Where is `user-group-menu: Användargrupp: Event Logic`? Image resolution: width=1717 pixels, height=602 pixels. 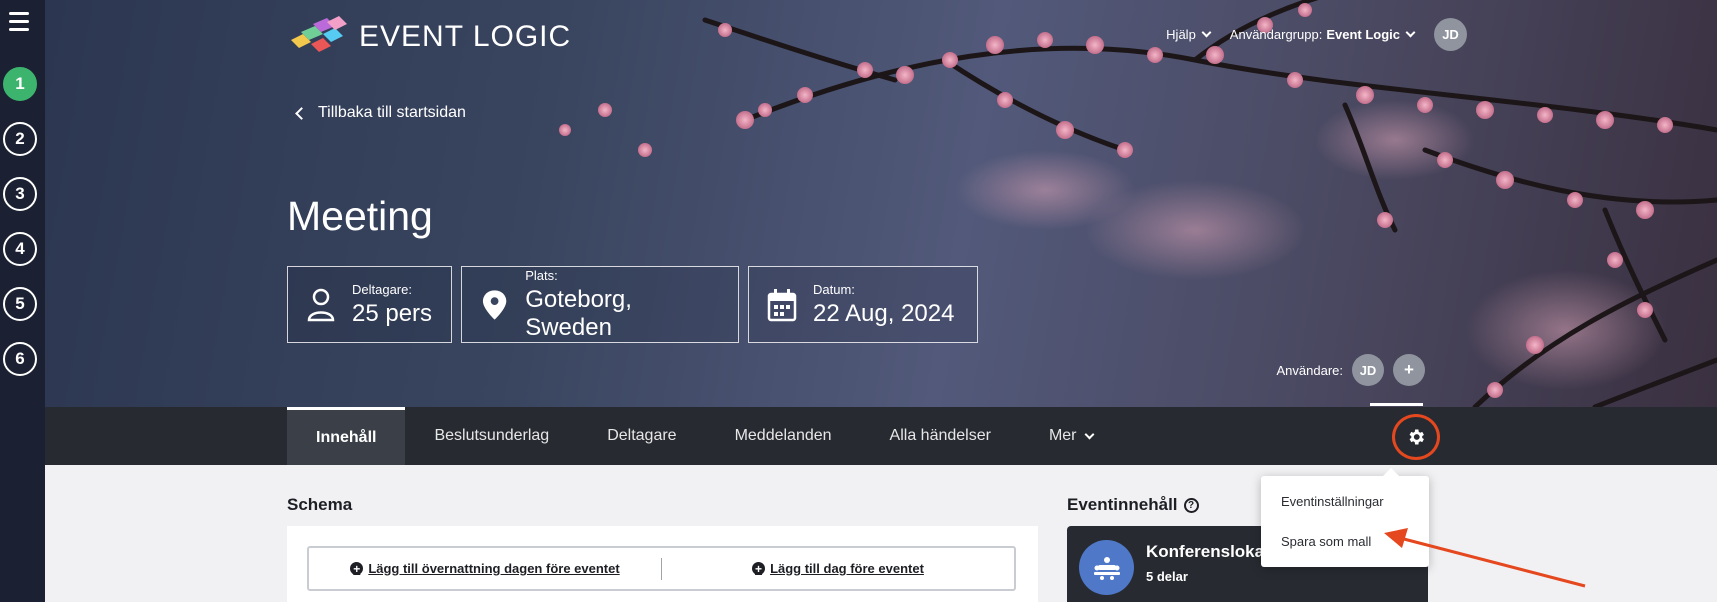 user-group-menu: Användargrupp: Event Logic is located at coordinates (1322, 34).